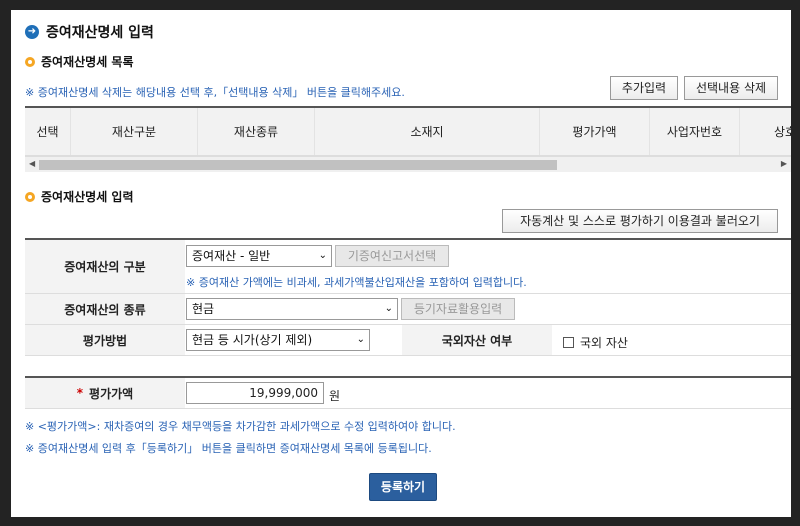  I want to click on type-select: 현금 ⌄, so click(292, 309).